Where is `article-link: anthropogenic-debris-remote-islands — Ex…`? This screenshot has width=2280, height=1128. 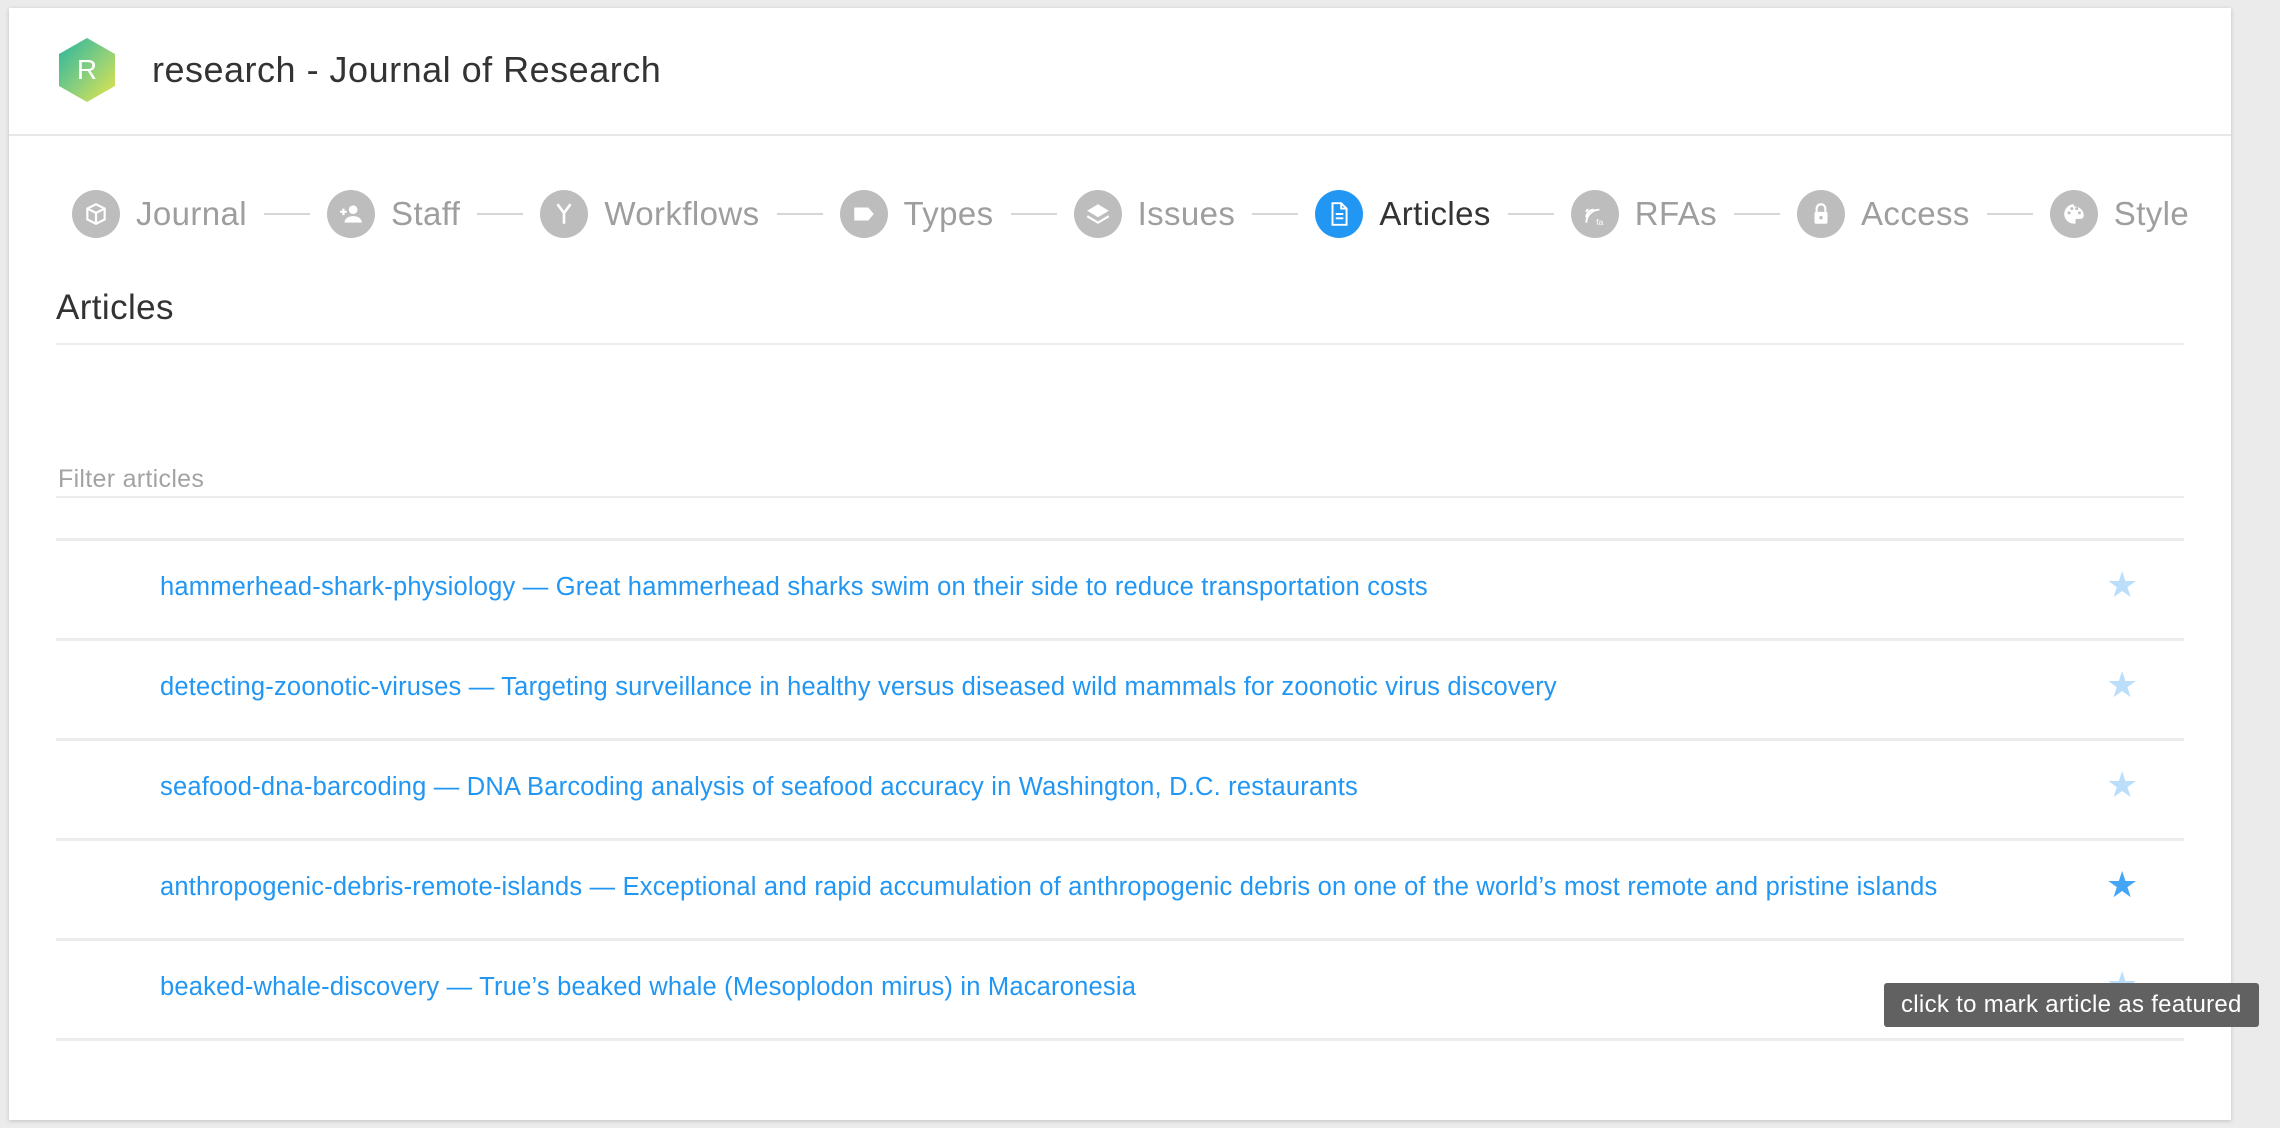 article-link: anthropogenic-debris-remote-islands — Ex… is located at coordinates (1048, 887).